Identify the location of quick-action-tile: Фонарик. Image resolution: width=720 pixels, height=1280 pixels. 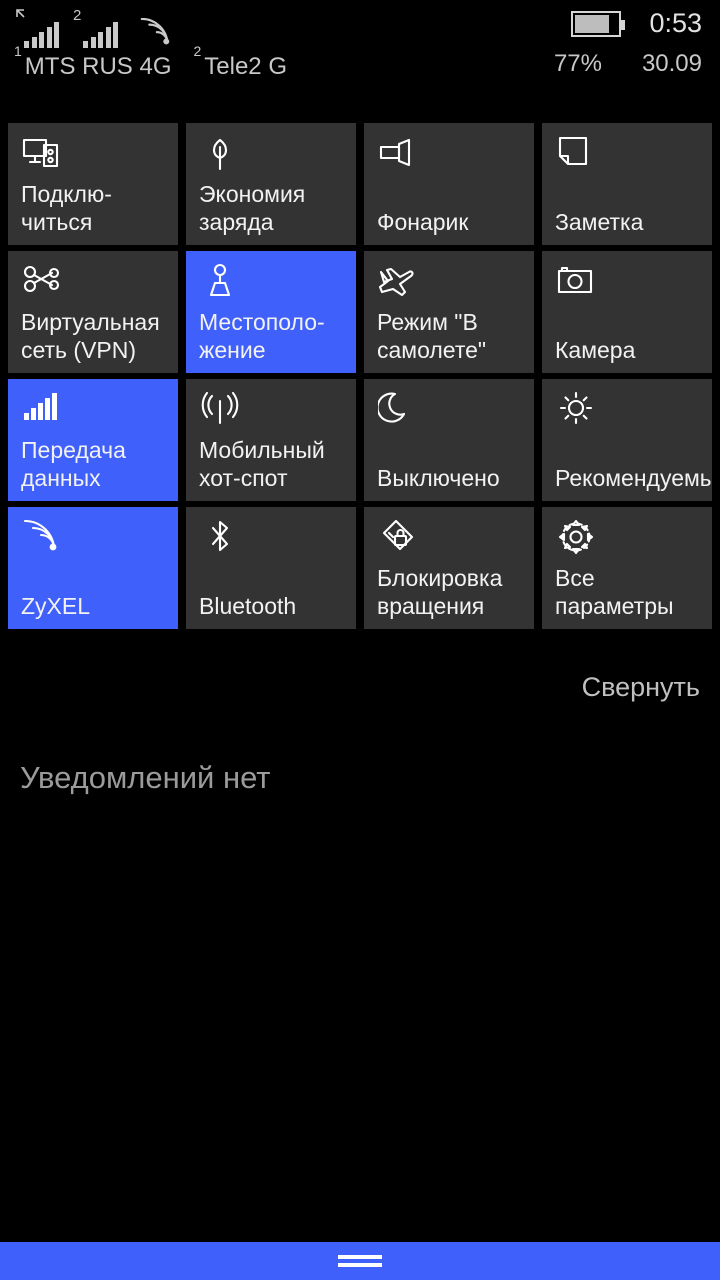
(449, 184).